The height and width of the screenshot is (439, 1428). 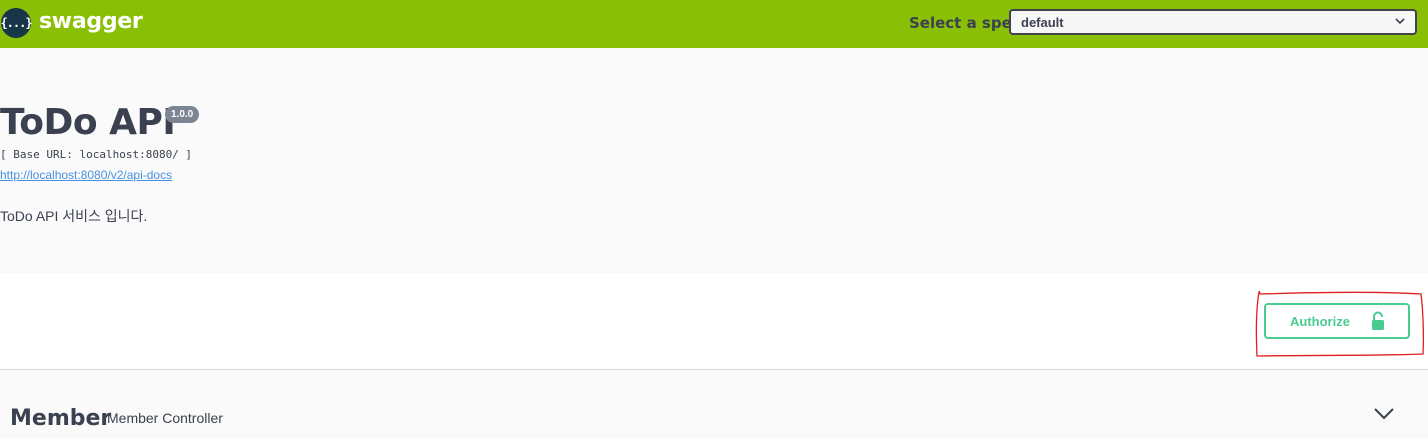 What do you see at coordinates (714, 24) in the screenshot?
I see `top-bar: {...} swagger Select a spec default` at bounding box center [714, 24].